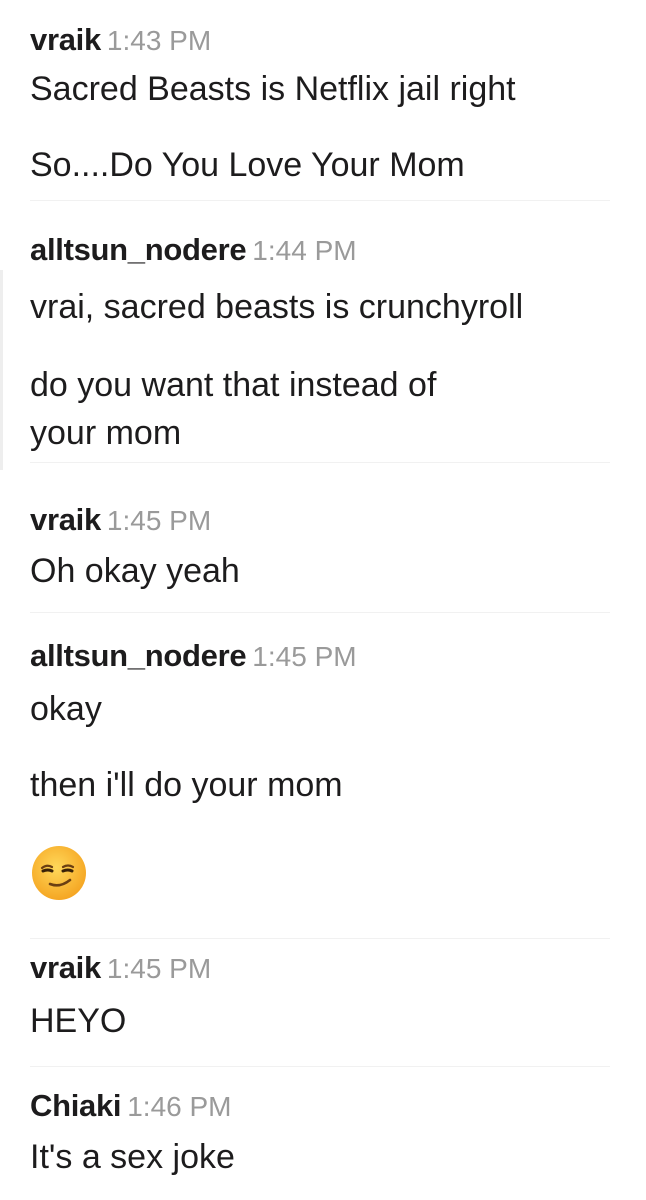  Describe the element at coordinates (78, 1021) in the screenshot. I see `message-text: HEYO` at that location.